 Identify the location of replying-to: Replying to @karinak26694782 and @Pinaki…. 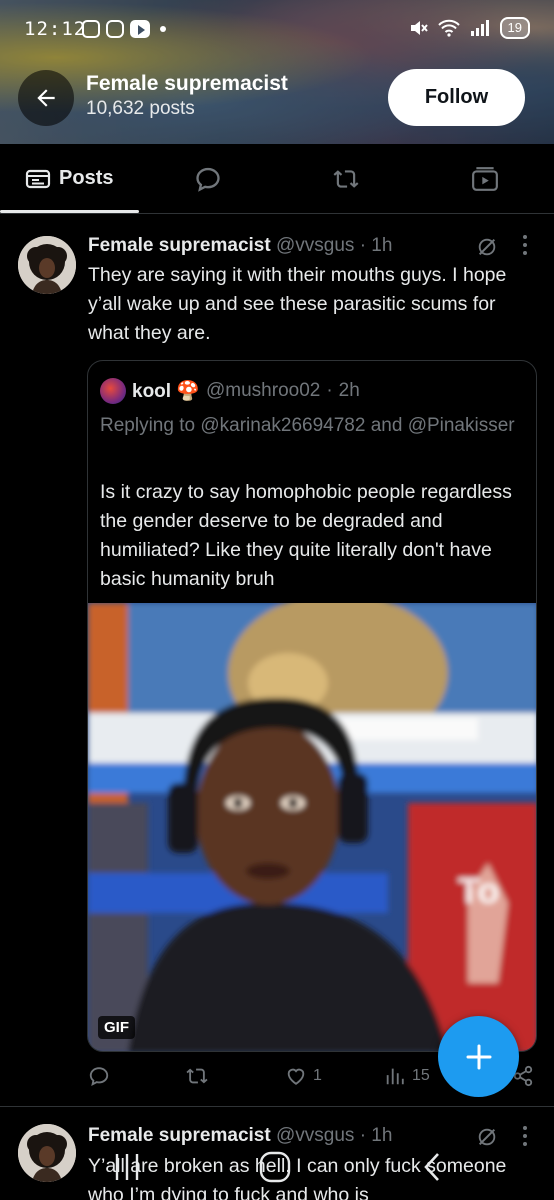
(310, 425).